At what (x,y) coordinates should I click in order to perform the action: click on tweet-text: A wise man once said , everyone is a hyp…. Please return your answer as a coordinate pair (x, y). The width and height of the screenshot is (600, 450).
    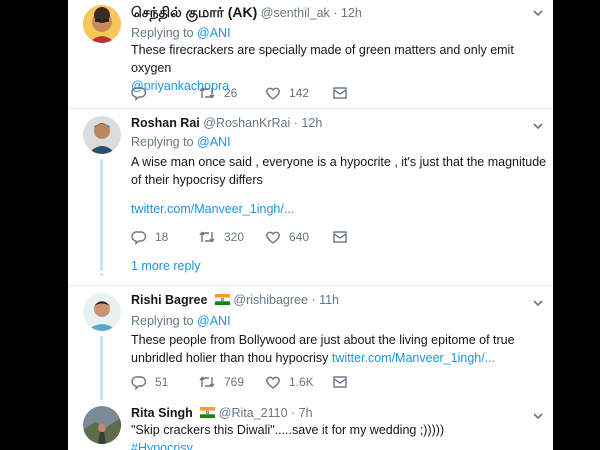
    Looking at the image, I should click on (340, 185).